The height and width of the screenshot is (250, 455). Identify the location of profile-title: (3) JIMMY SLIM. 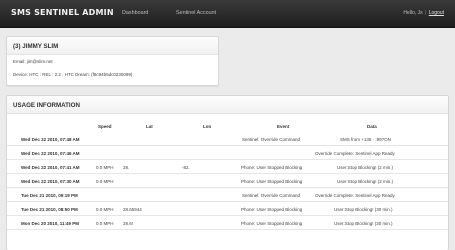
(112, 46).